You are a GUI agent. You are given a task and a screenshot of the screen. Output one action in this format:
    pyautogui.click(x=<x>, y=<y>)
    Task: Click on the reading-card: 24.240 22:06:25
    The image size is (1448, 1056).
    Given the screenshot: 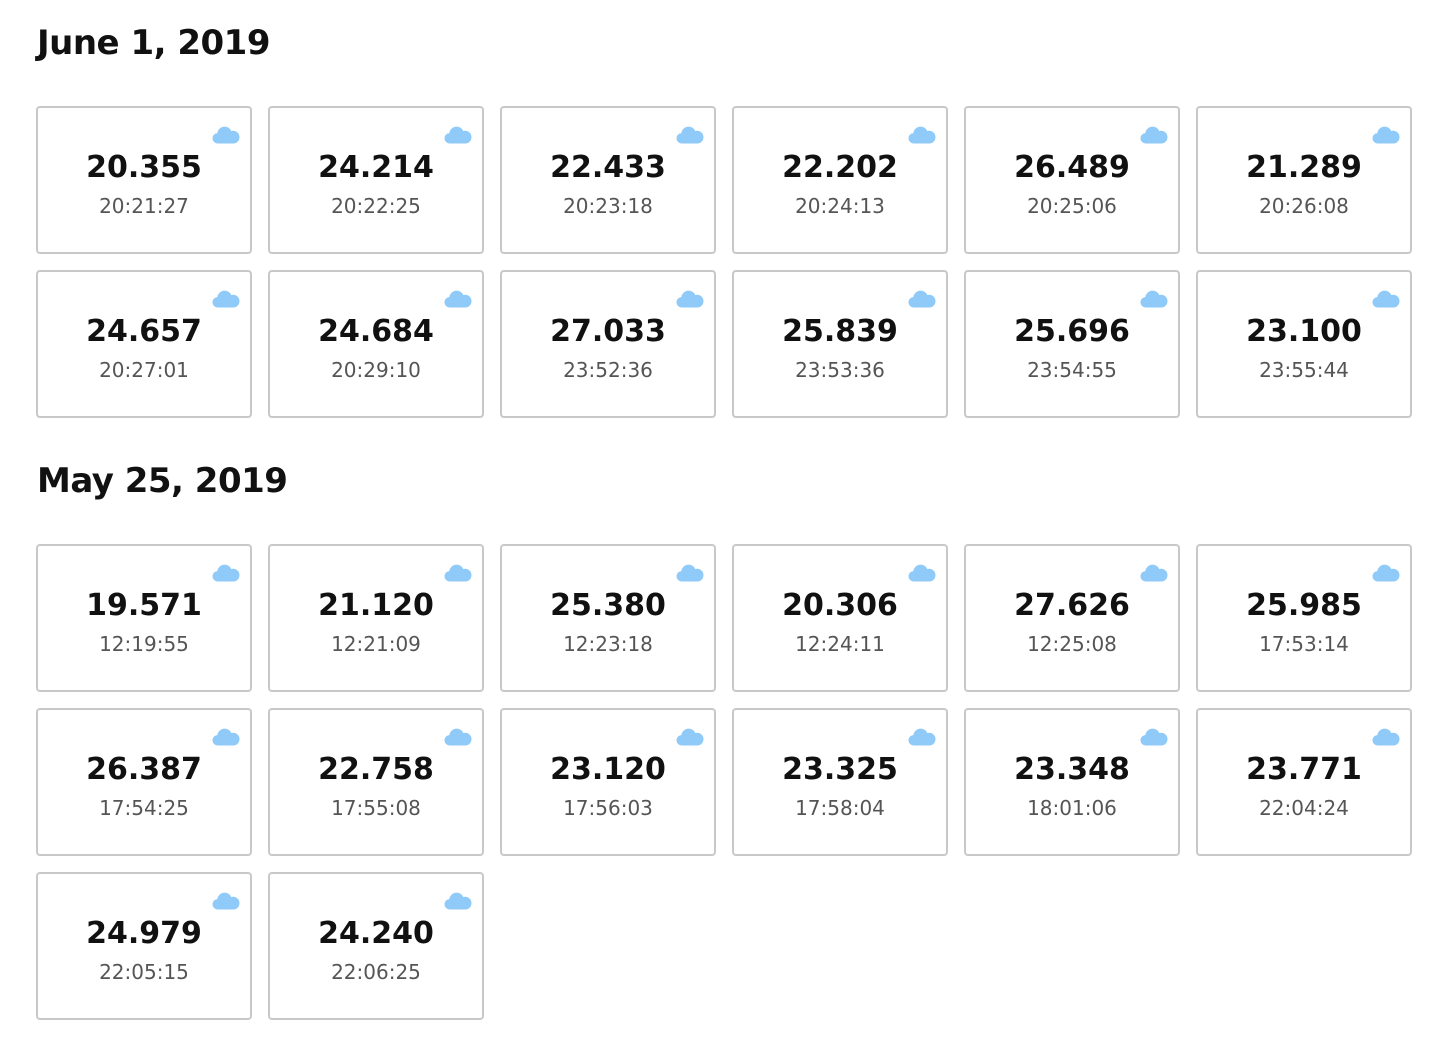 What is the action you would take?
    pyautogui.click(x=376, y=946)
    